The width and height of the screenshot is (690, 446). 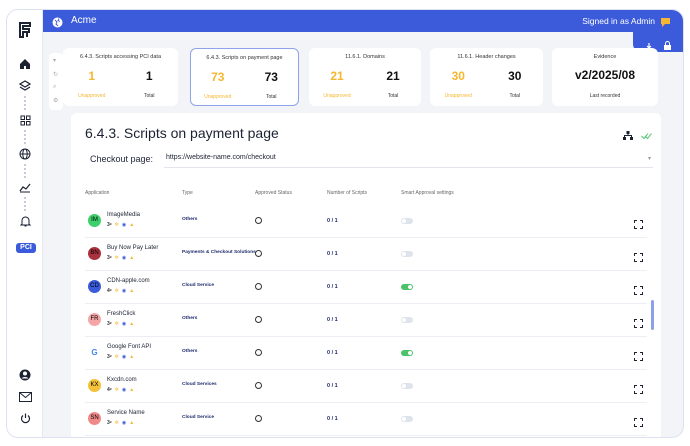 I want to click on app-avatar: CD, so click(x=94, y=286).